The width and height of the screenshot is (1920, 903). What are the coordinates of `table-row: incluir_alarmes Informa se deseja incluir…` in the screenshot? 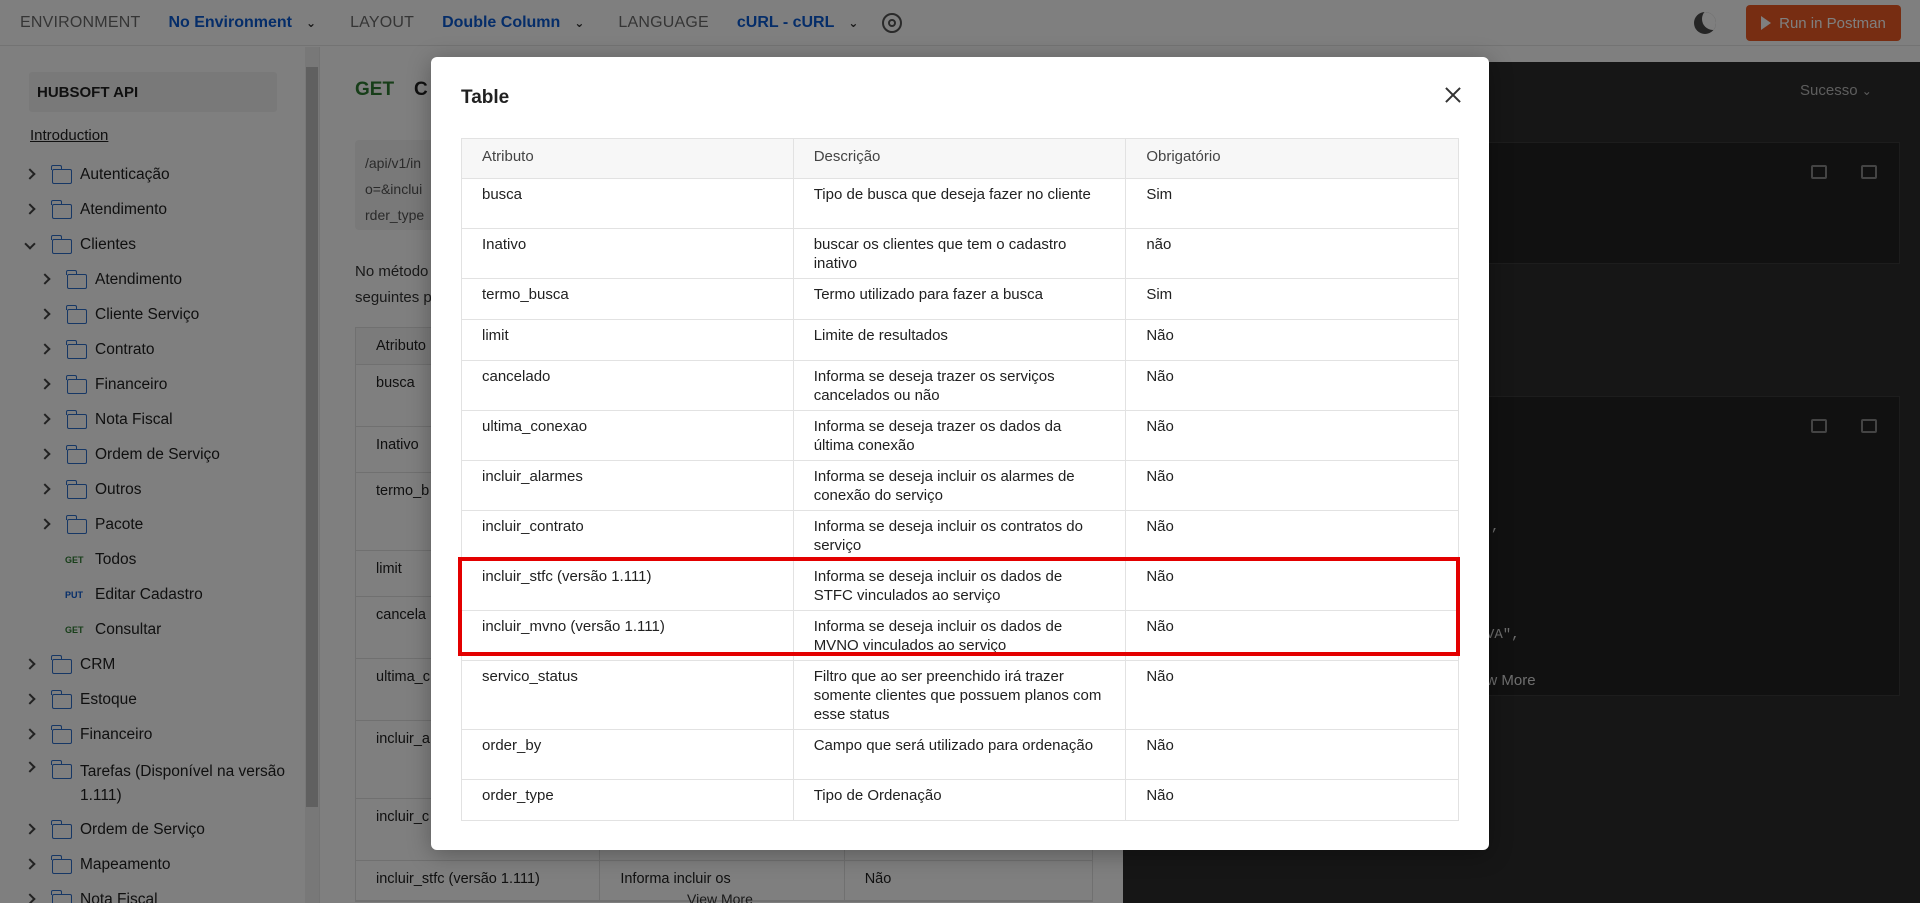 It's located at (960, 485).